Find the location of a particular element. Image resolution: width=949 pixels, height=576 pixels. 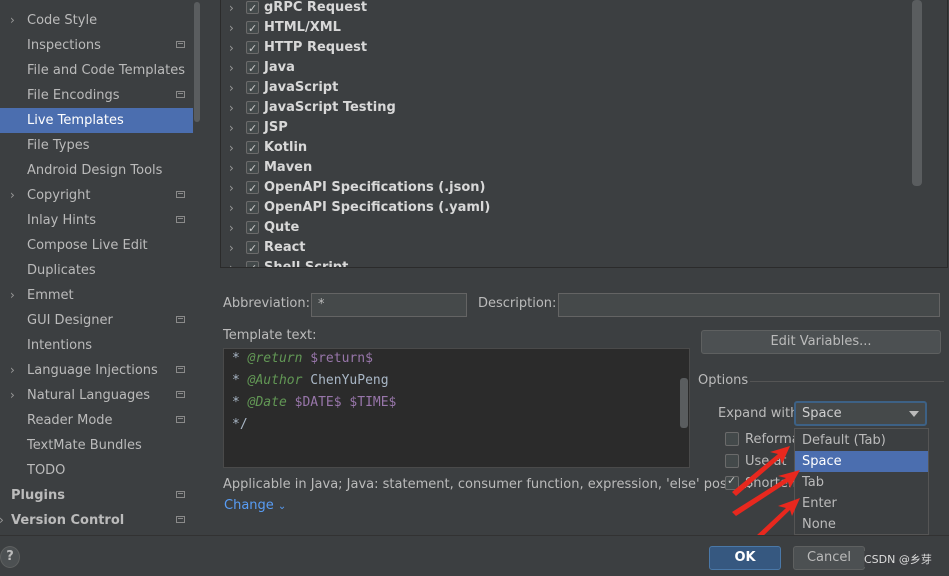

template-group-row: › JavaScript Testing is located at coordinates (571, 108).